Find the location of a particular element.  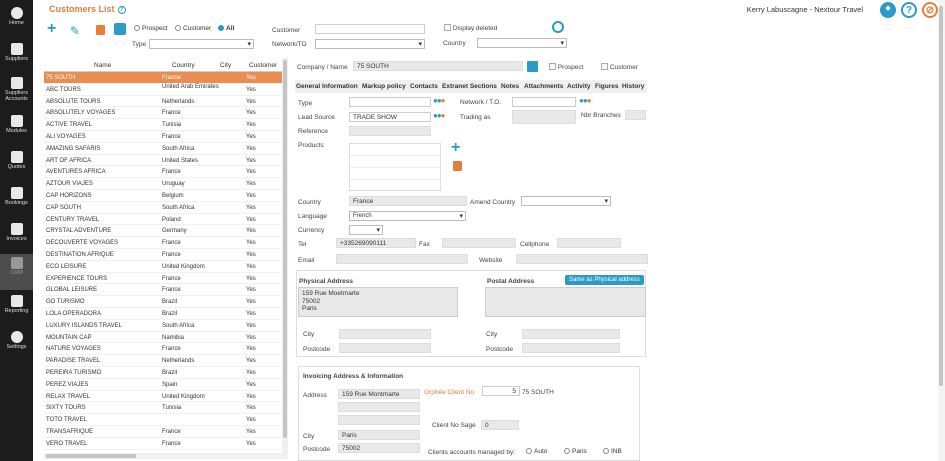

amend-country-select is located at coordinates (566, 201).